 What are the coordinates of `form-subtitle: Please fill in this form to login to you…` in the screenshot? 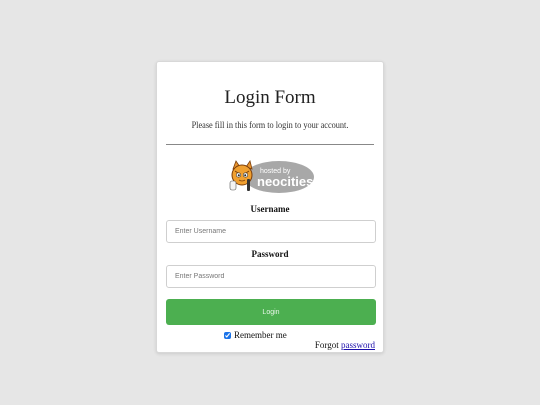 It's located at (270, 125).